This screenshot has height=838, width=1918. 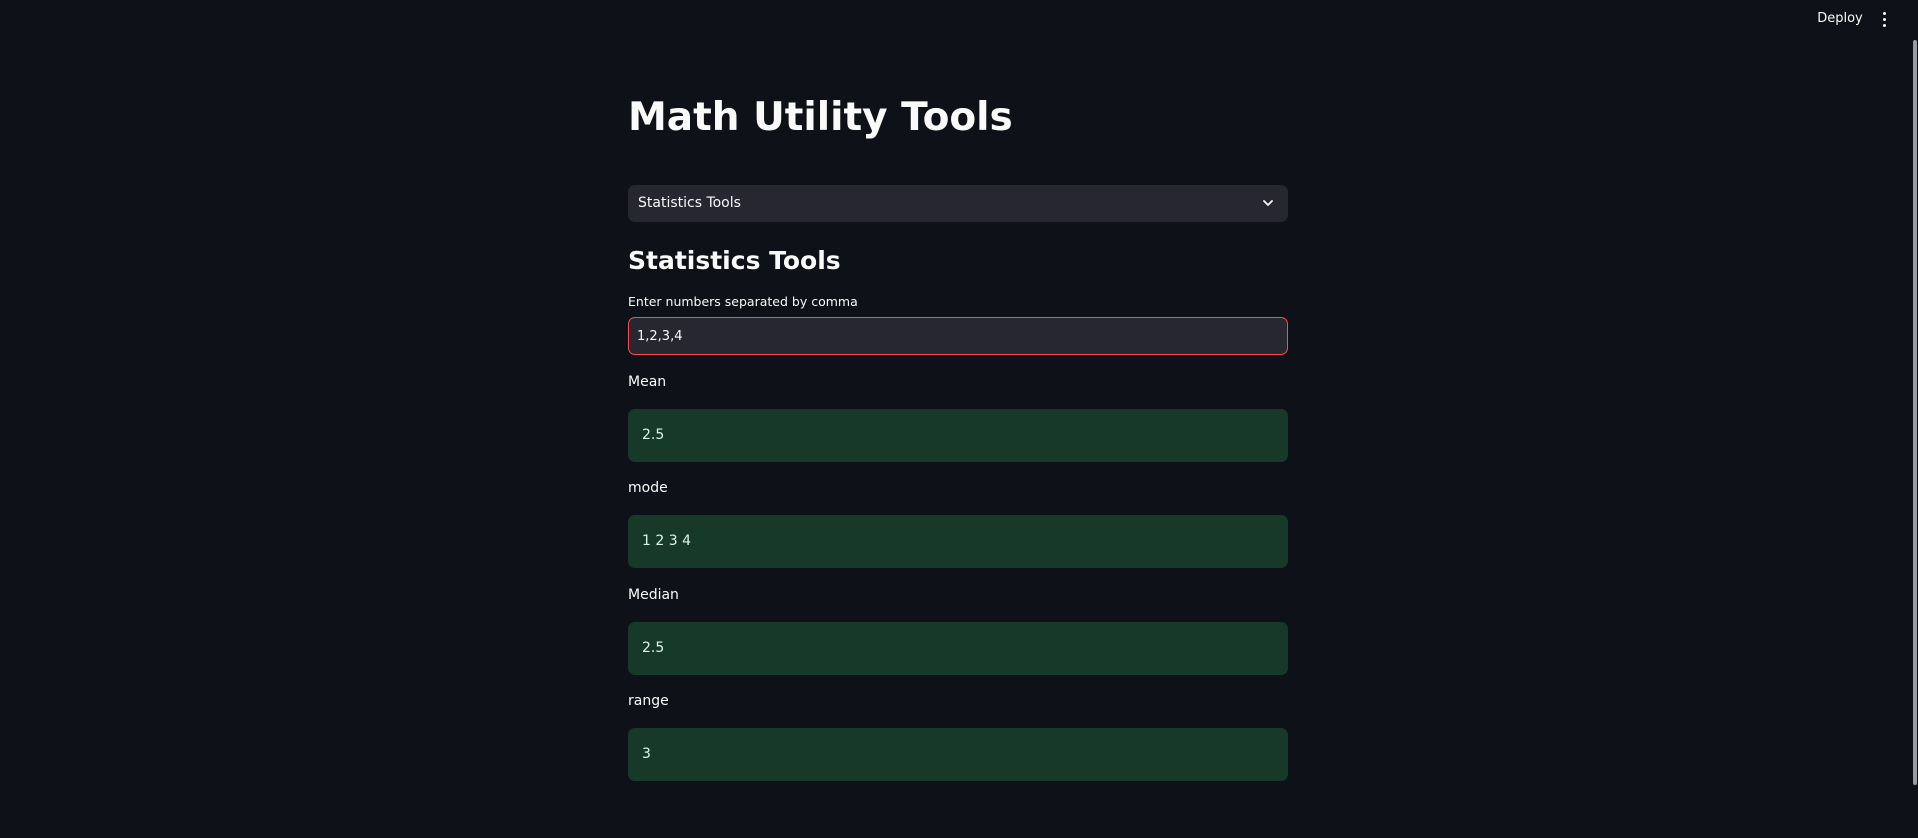 I want to click on numbers-input-label: Enter numbers separated by comma, so click(x=743, y=301).